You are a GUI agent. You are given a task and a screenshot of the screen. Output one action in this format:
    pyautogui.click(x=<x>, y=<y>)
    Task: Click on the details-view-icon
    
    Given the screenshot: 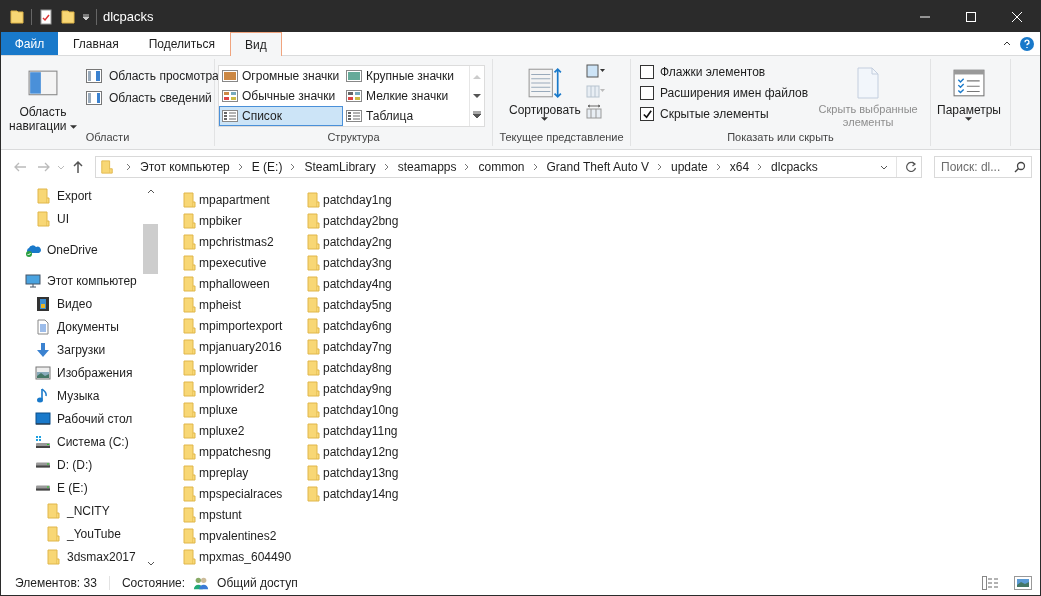 What is the action you would take?
    pyautogui.click(x=991, y=583)
    